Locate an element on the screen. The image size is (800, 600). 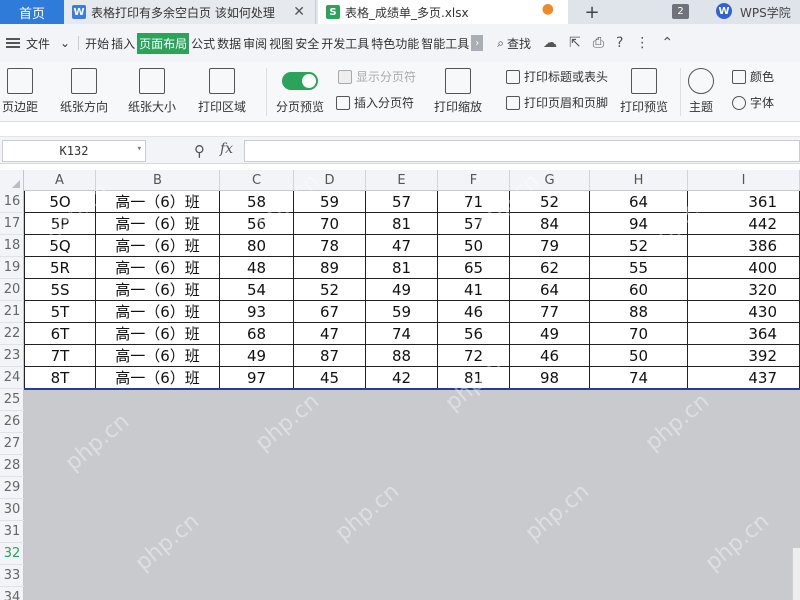
cell-e20: 49 is located at coordinates (402, 290).